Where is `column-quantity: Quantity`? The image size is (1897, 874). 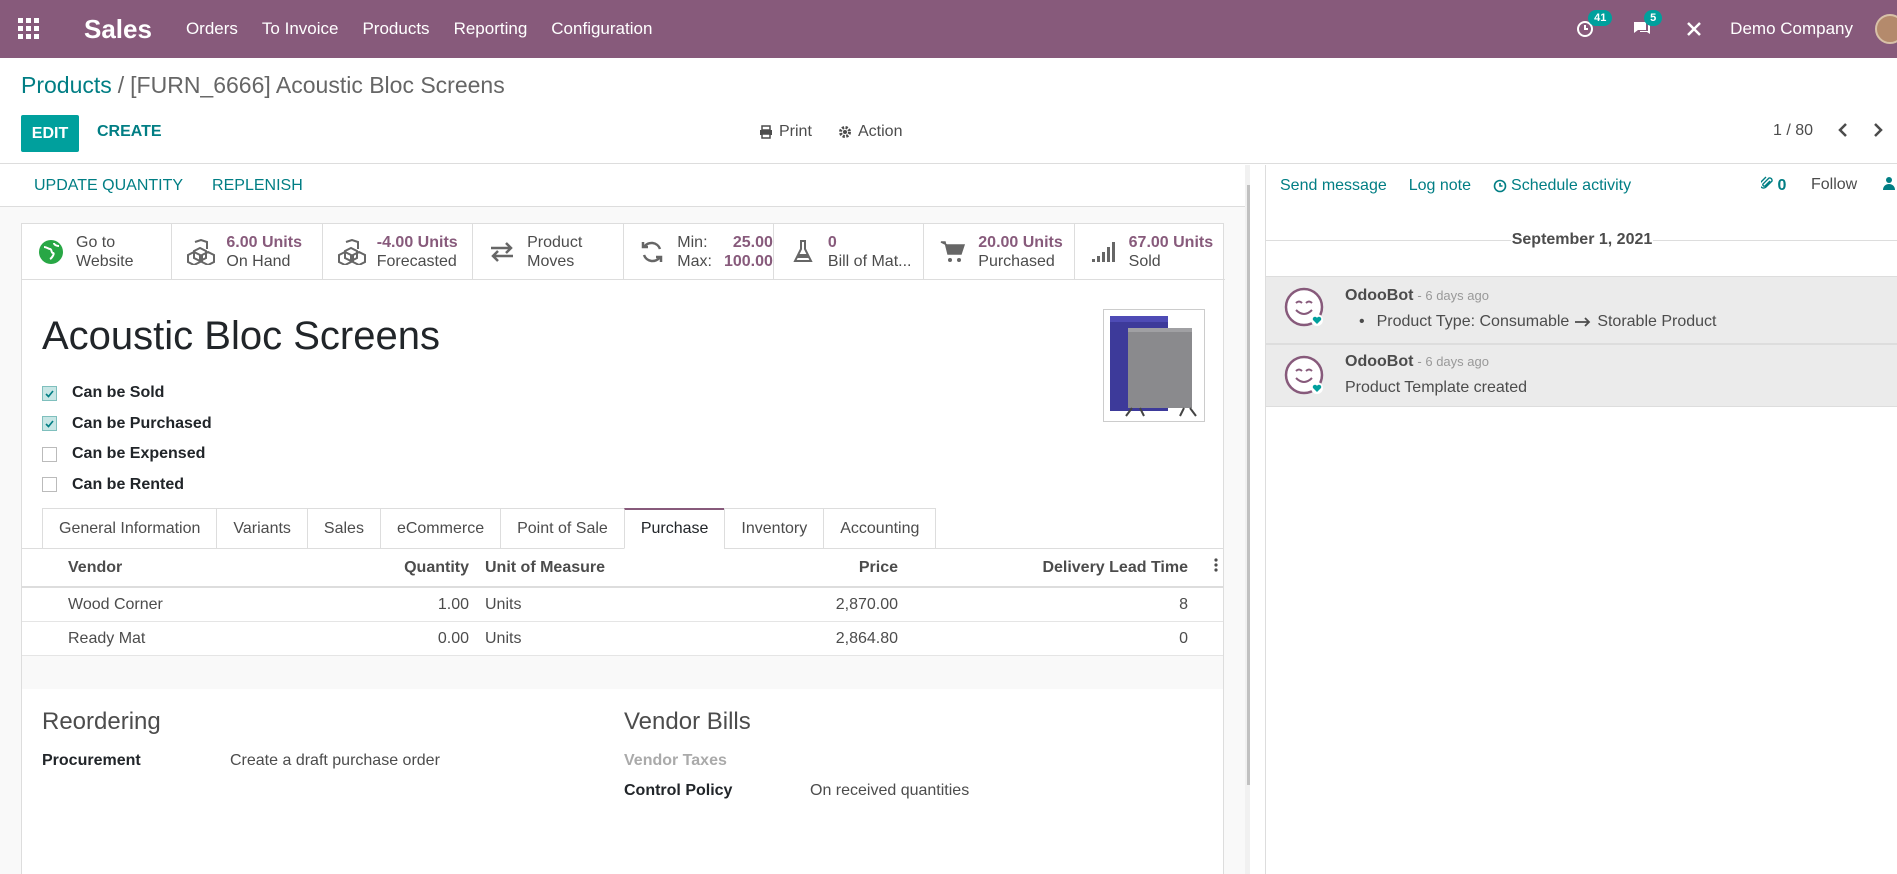
column-quantity: Quantity is located at coordinates (369, 568).